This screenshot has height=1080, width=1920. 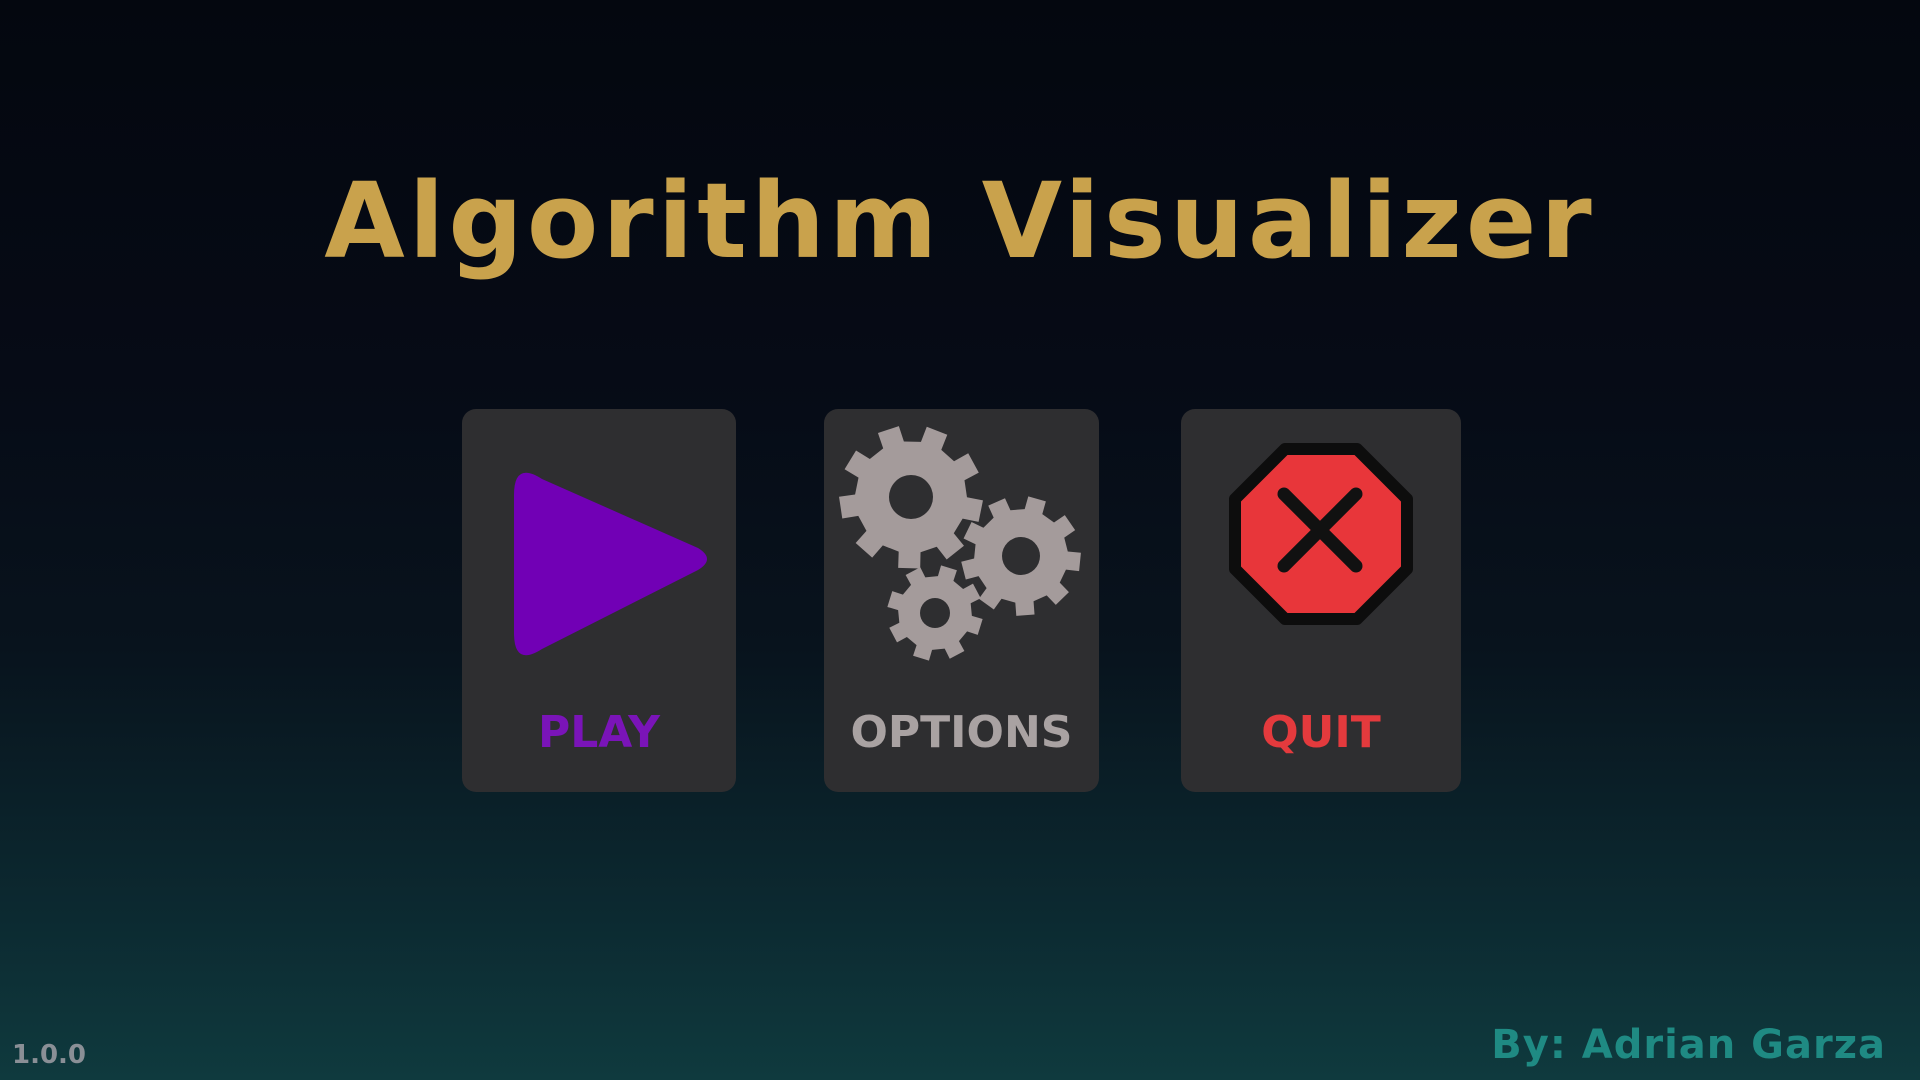 What do you see at coordinates (961, 549) in the screenshot?
I see `gears-icon` at bounding box center [961, 549].